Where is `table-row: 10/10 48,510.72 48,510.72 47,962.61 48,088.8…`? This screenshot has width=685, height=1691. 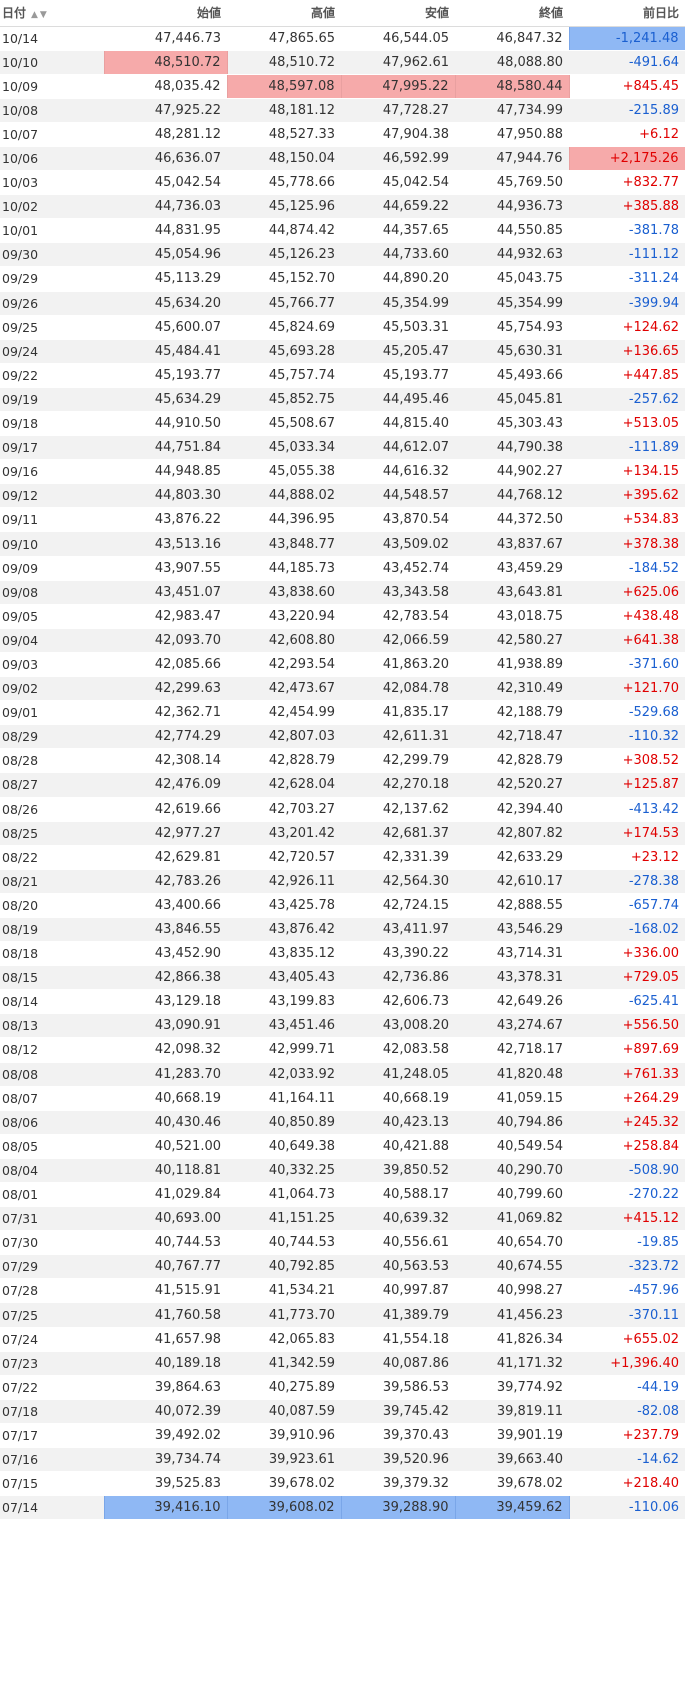
table-row: 10/10 48,510.72 48,510.72 47,962.61 48,088.8… is located at coordinates (342, 62).